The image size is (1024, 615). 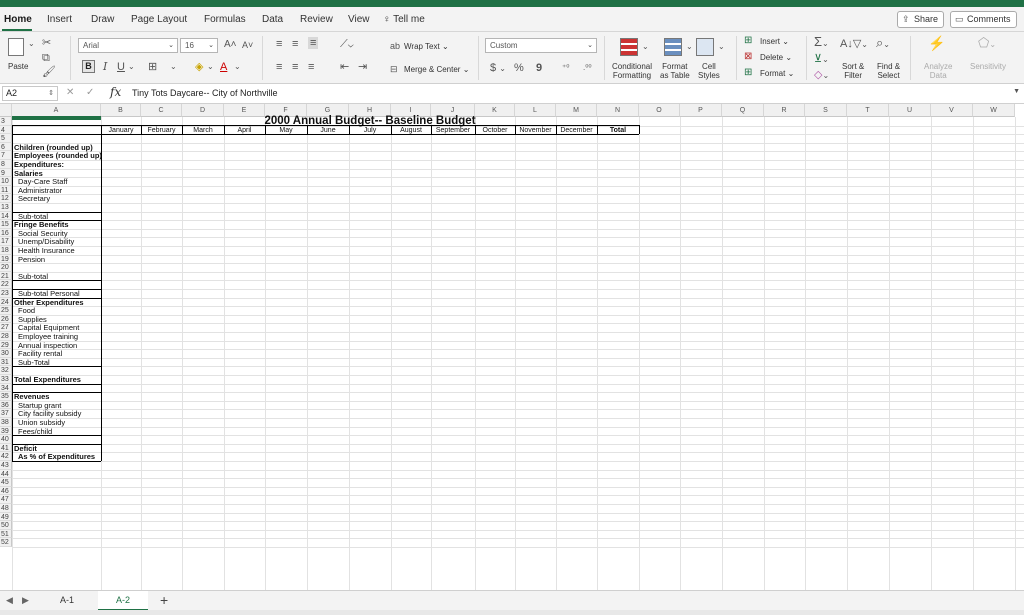 I want to click on row-header-25: 25, so click(x=6, y=310).